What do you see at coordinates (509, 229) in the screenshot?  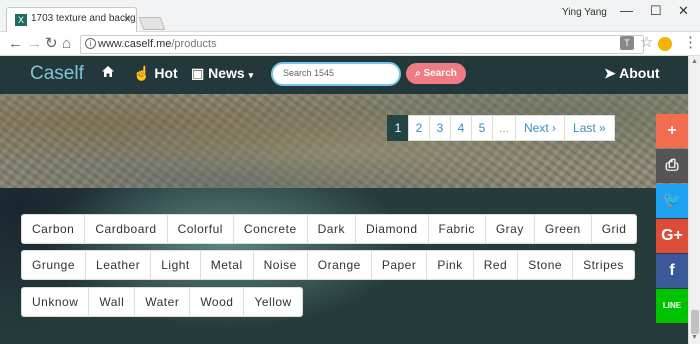 I see `tag-gray: Gray` at bounding box center [509, 229].